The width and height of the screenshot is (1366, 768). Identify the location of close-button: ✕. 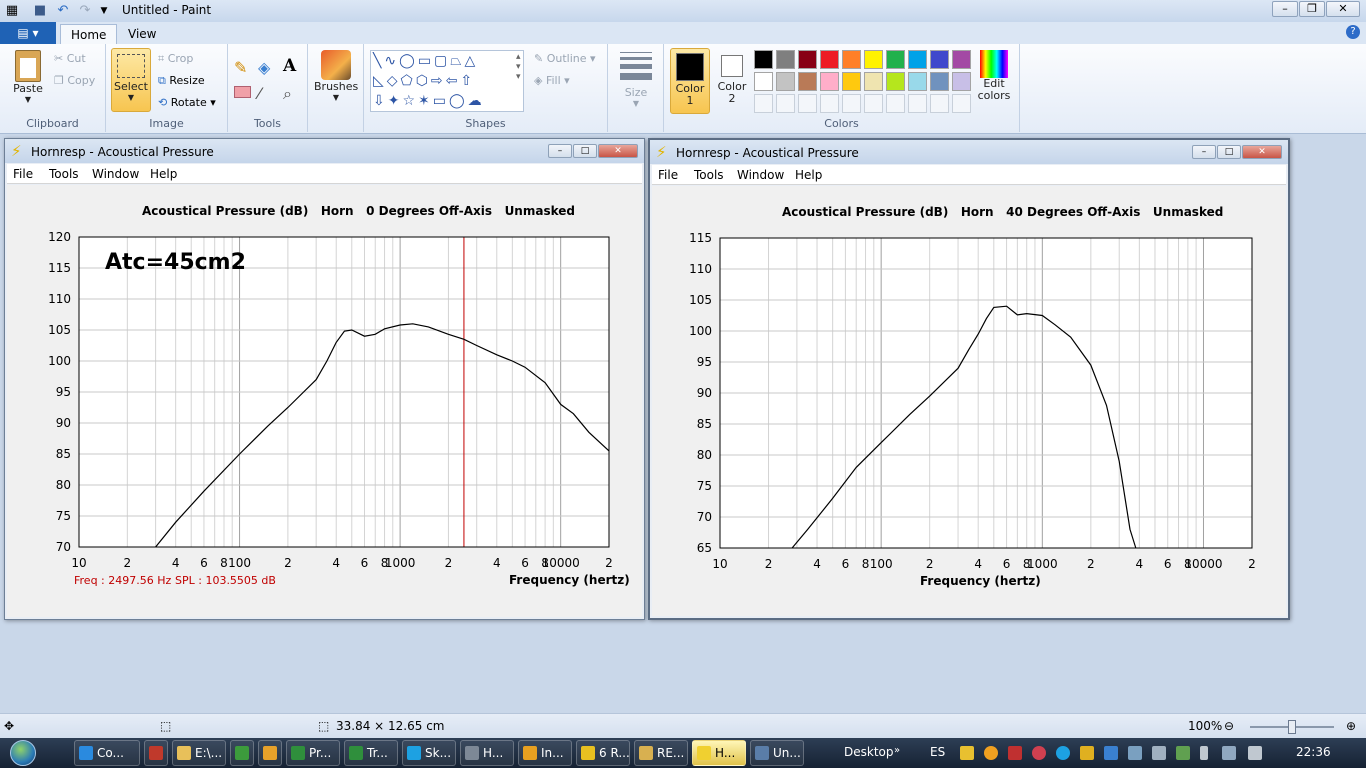
(1343, 9).